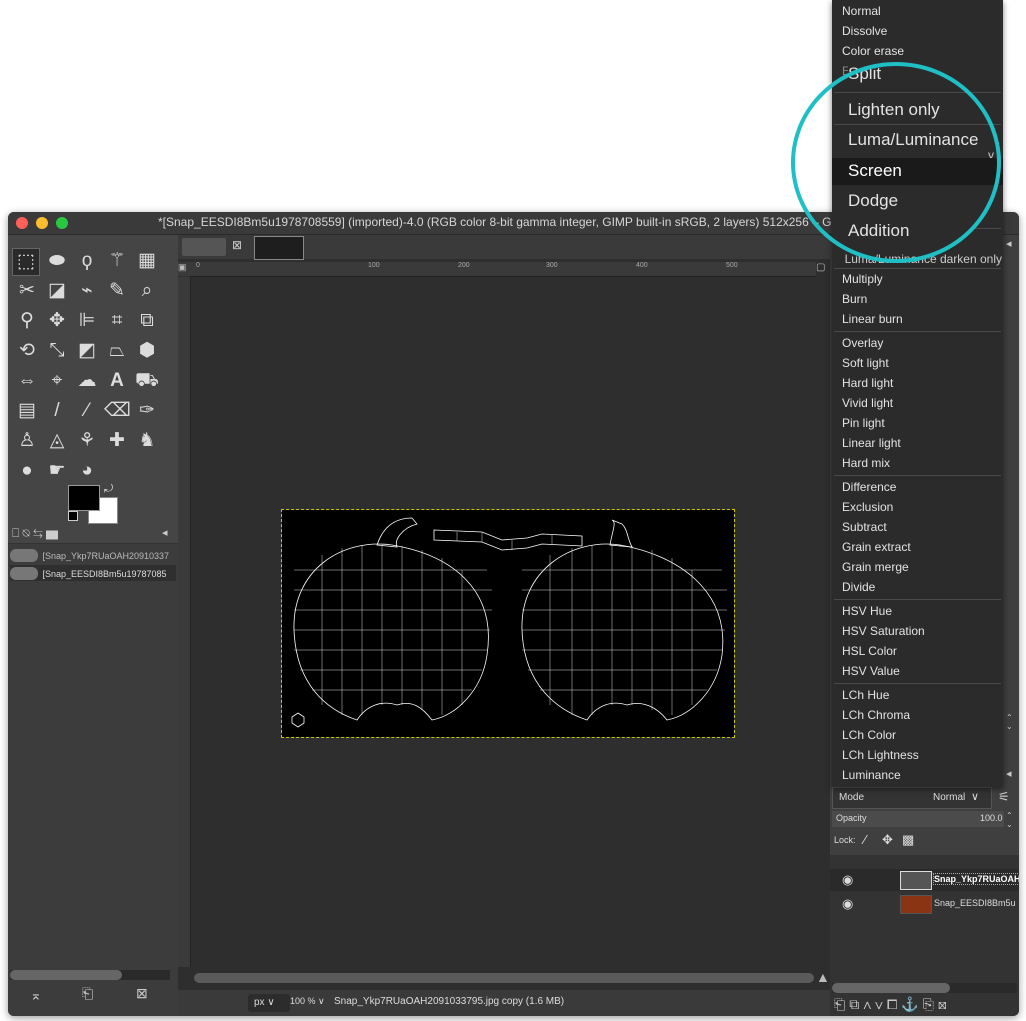 The width and height of the screenshot is (1026, 1021). I want to click on measure-icon: ⚲, so click(27, 321).